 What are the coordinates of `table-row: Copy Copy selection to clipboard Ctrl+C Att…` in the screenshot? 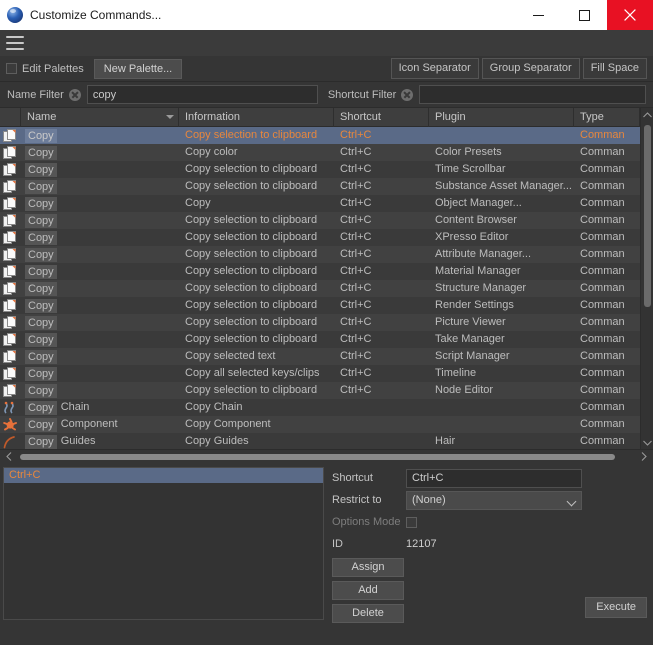 It's located at (320, 254).